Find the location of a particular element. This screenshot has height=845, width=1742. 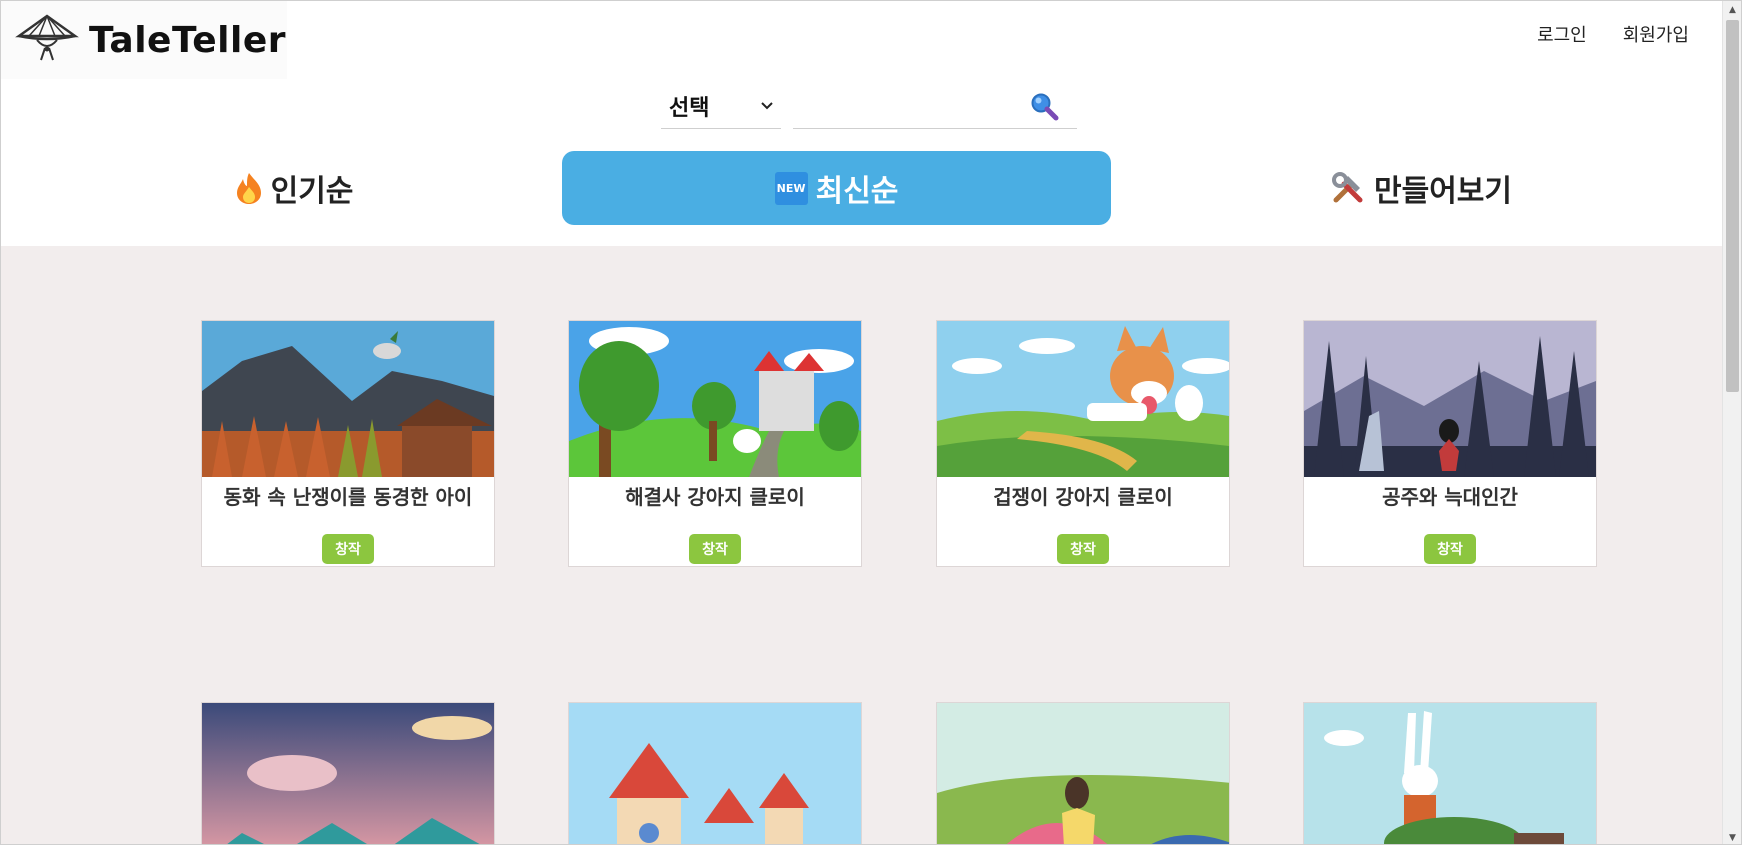

search-bar: 선택 is located at coordinates (869, 106).